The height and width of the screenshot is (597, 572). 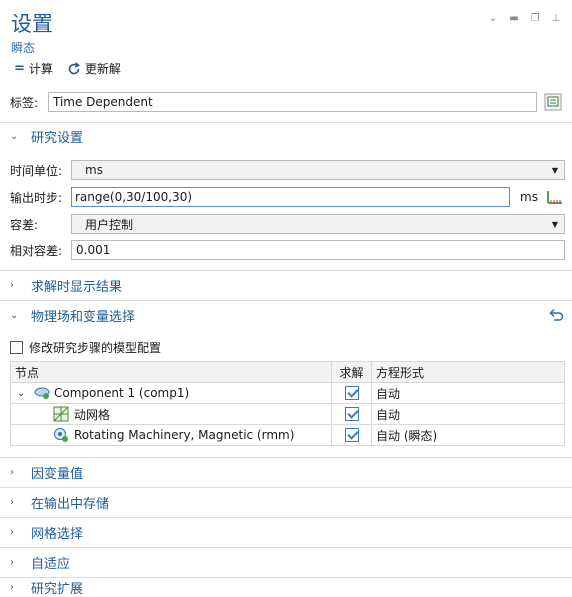 What do you see at coordinates (514, 18) in the screenshot?
I see `minimize-icon: ▬` at bounding box center [514, 18].